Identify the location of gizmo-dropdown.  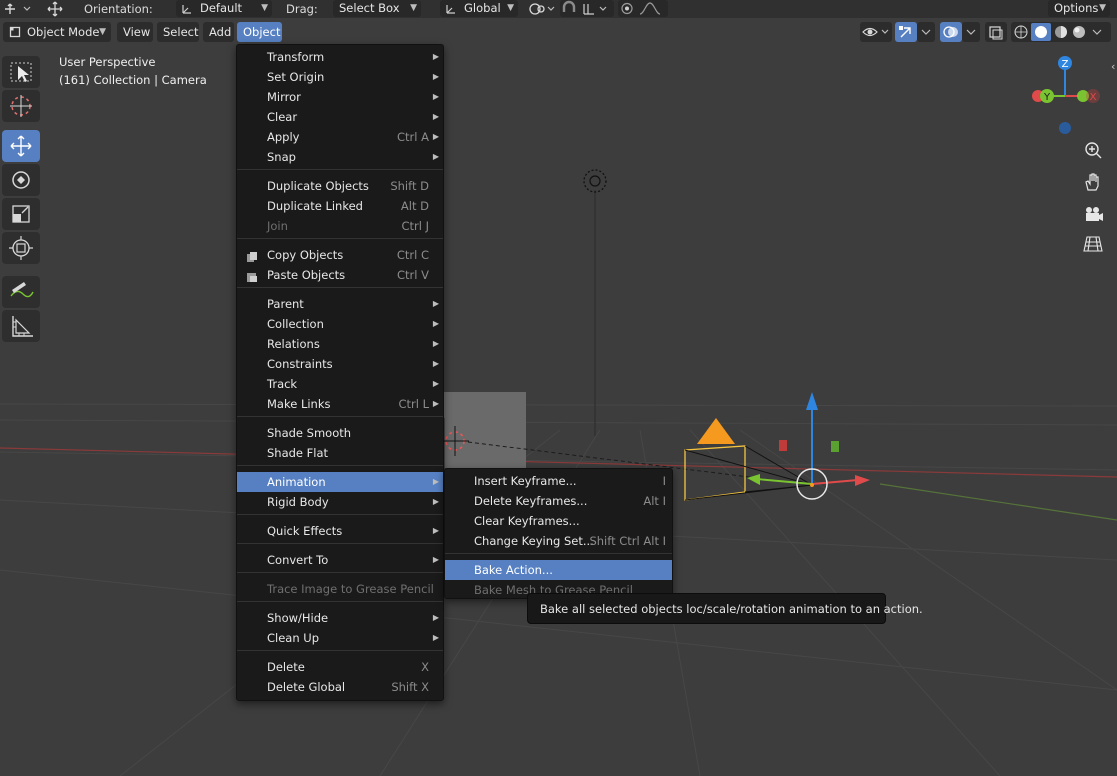
(926, 32).